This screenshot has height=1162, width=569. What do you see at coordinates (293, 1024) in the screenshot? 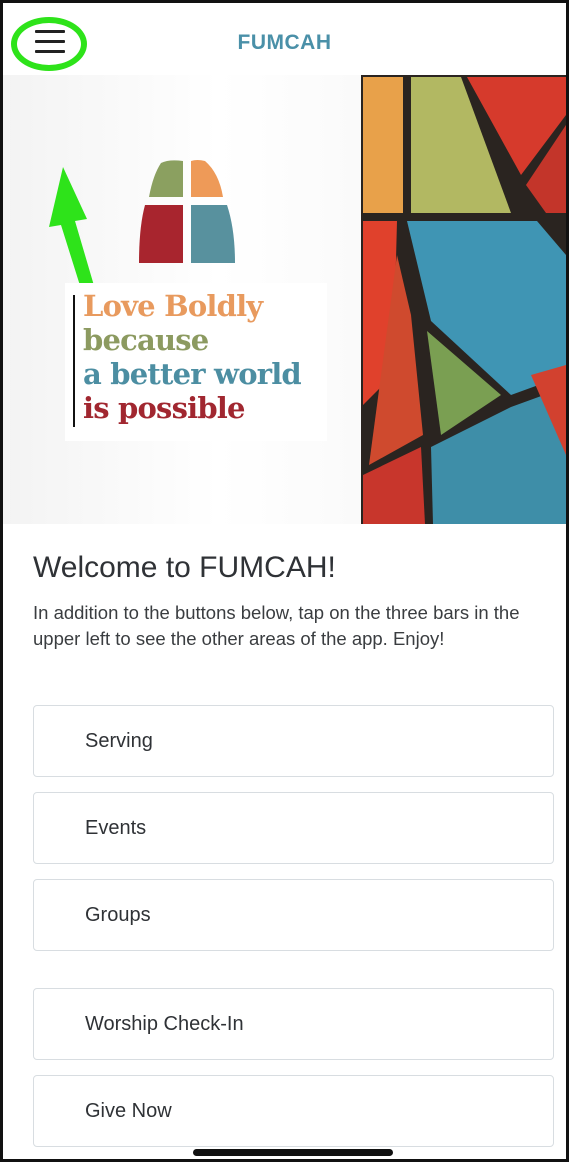
I see `worship-check-in-button: Worship Check-In` at bounding box center [293, 1024].